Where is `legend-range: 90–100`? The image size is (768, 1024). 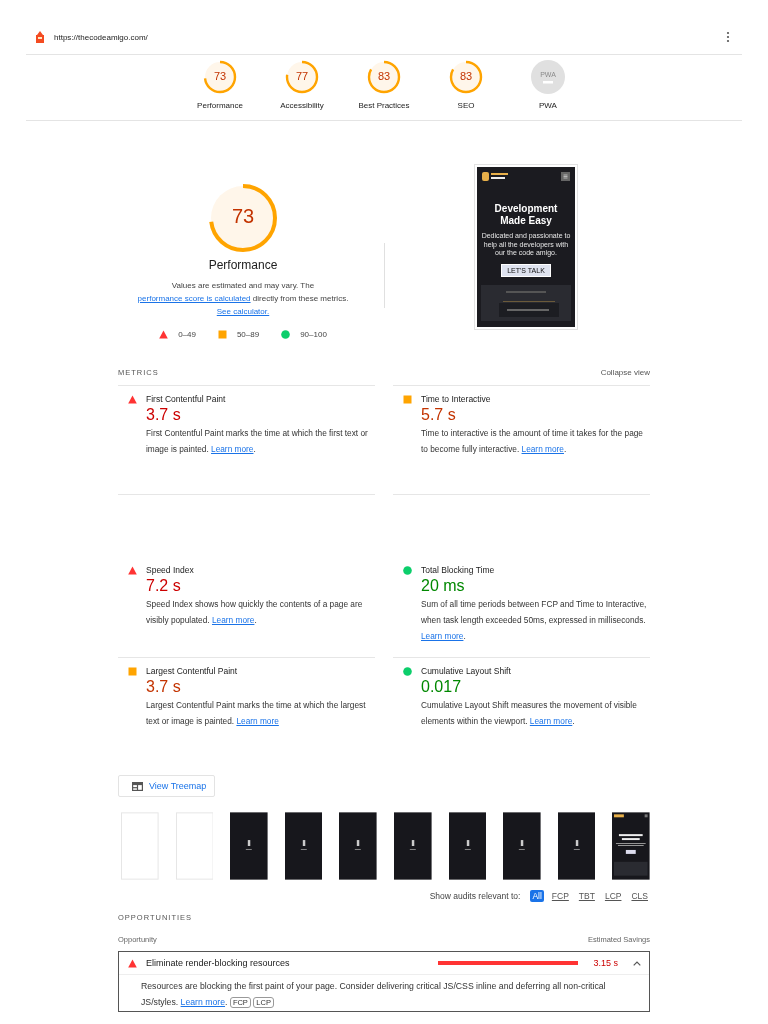
legend-range: 90–100 is located at coordinates (313, 334).